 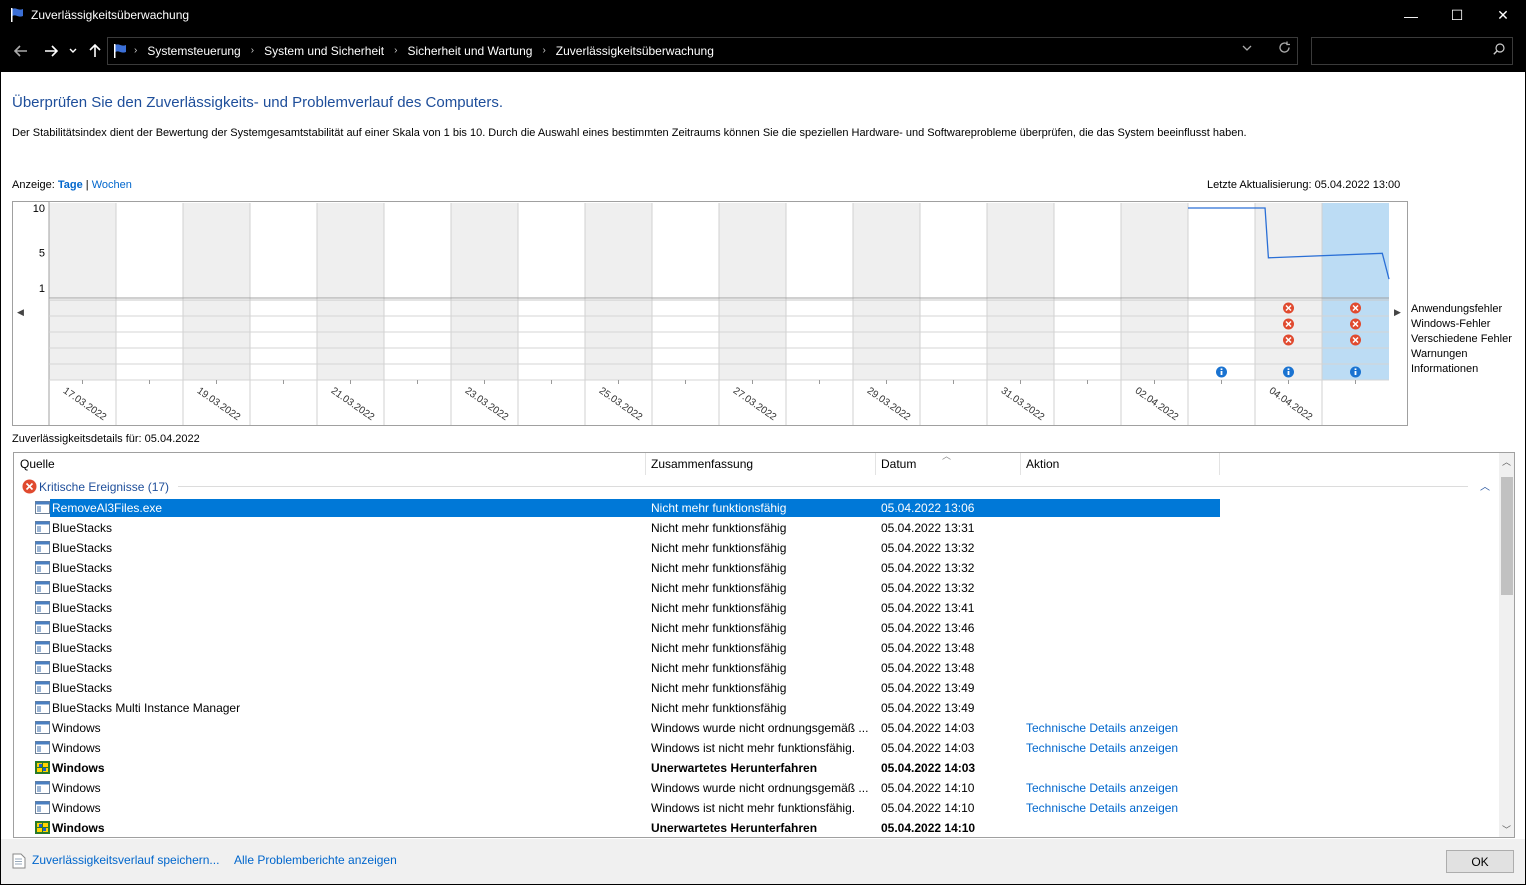 What do you see at coordinates (1507, 536) in the screenshot?
I see `scrollbar-thumb` at bounding box center [1507, 536].